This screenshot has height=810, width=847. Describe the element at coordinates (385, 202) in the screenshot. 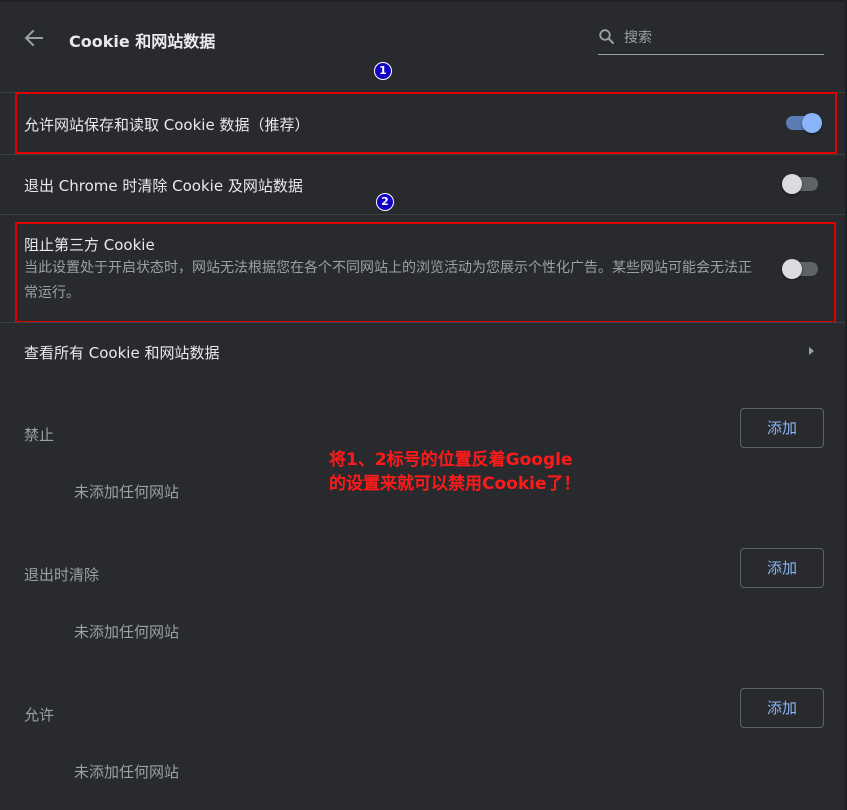

I see `marker-2: 2` at that location.